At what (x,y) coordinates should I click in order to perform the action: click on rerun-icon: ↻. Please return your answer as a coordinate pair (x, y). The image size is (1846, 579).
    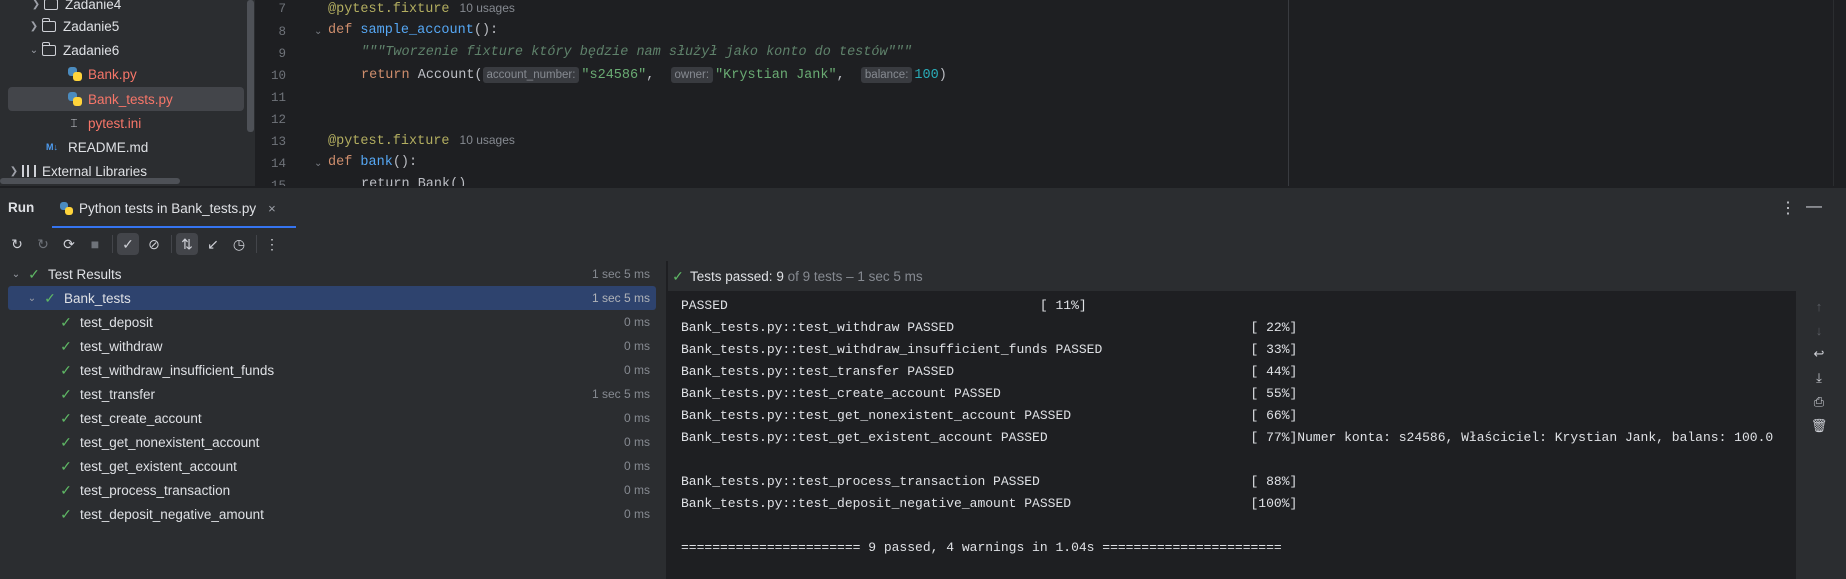
    Looking at the image, I should click on (17, 244).